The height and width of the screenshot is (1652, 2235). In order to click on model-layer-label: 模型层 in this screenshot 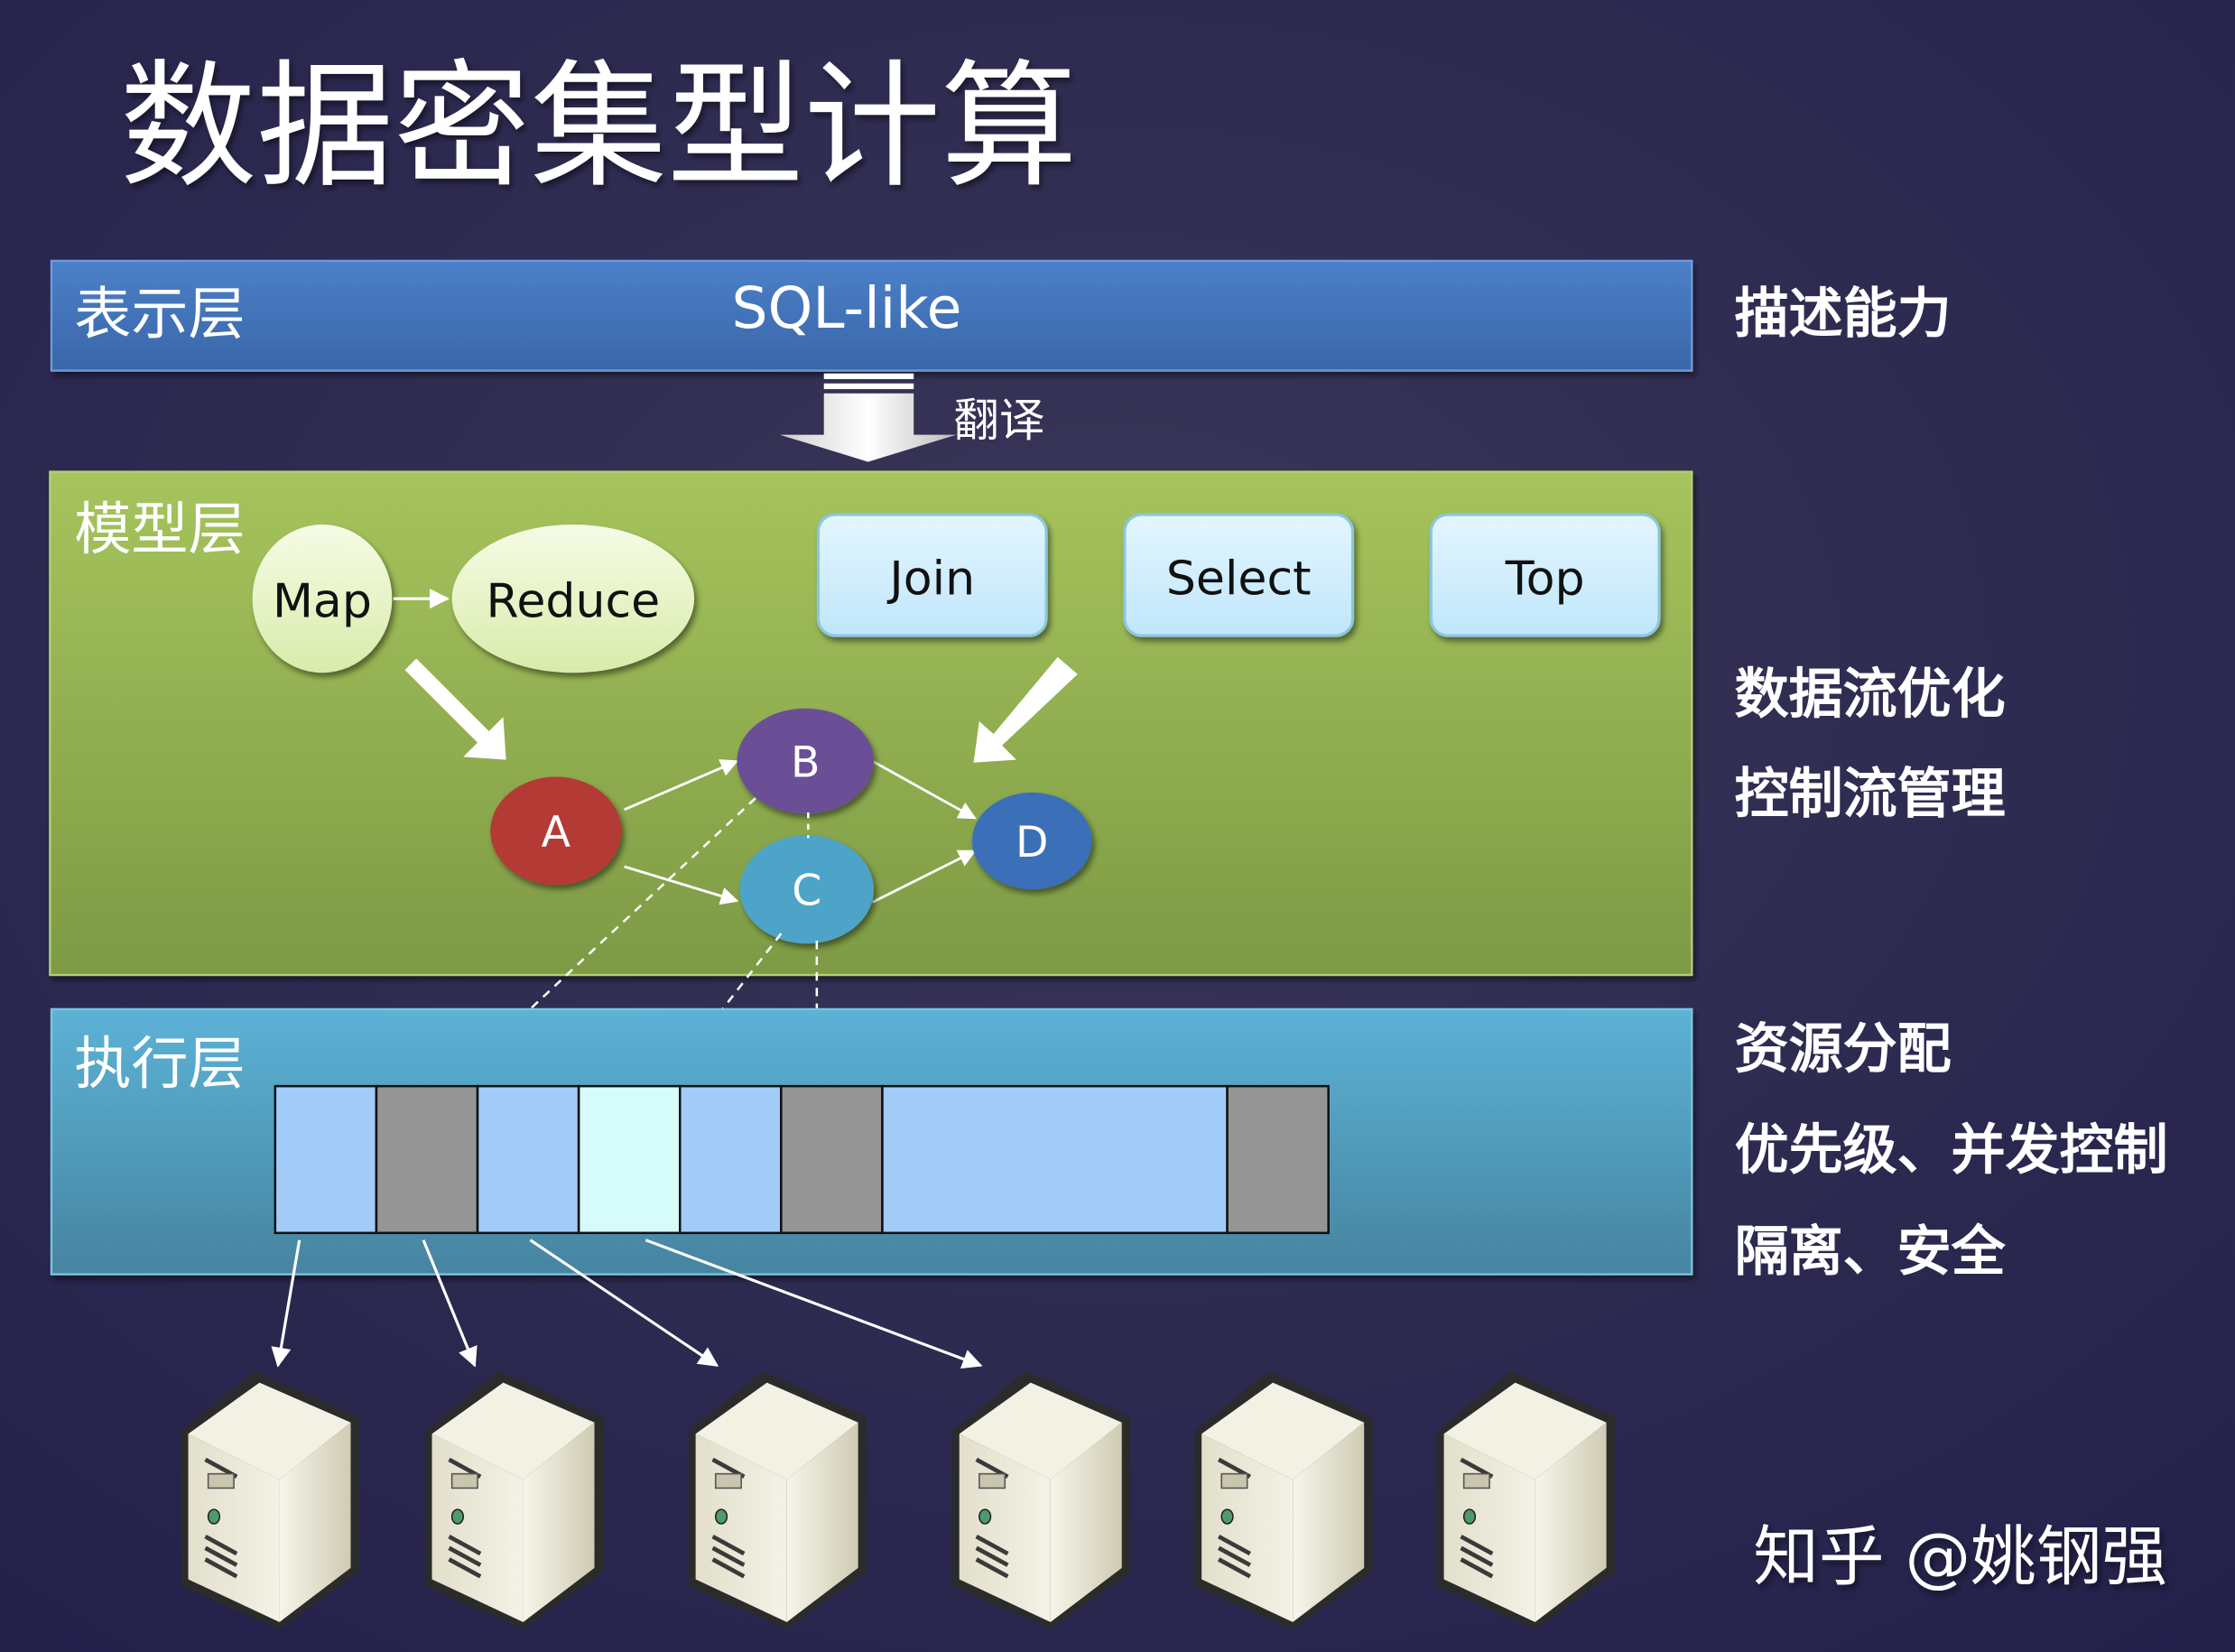, I will do `click(160, 529)`.